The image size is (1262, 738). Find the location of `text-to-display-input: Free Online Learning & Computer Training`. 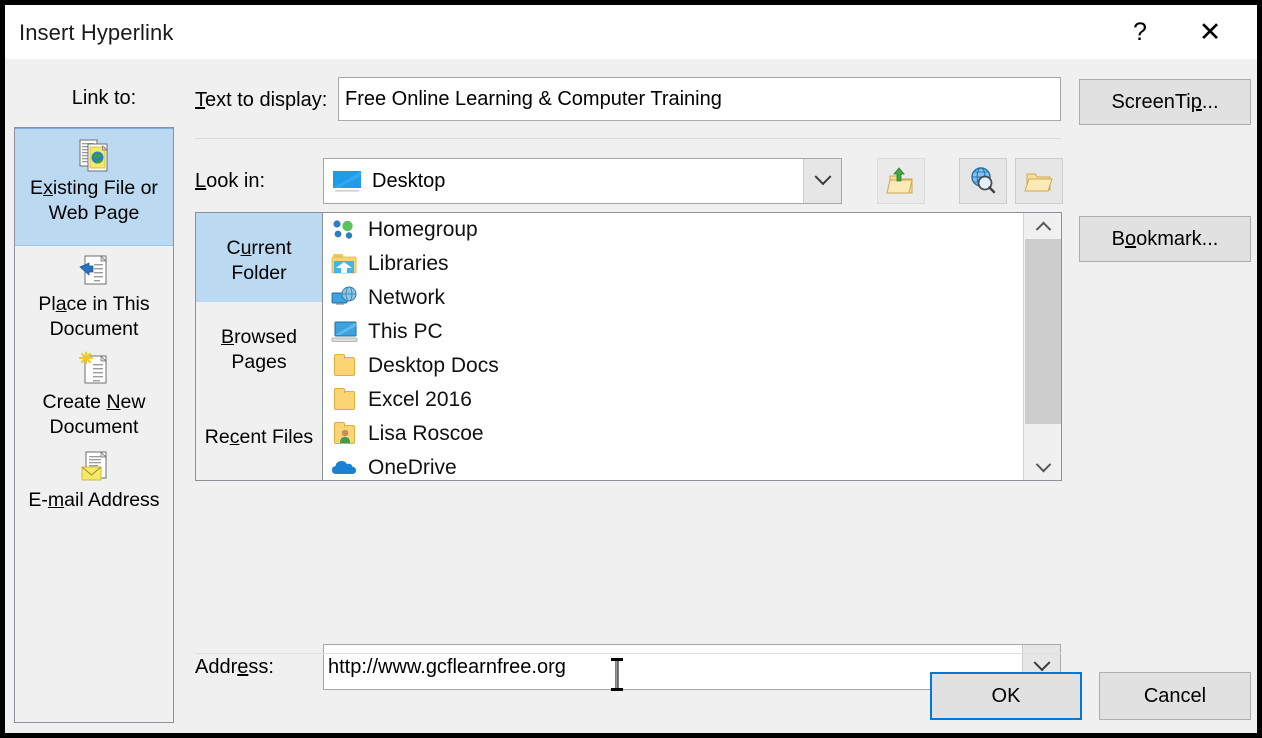

text-to-display-input: Free Online Learning & Computer Training is located at coordinates (699, 99).